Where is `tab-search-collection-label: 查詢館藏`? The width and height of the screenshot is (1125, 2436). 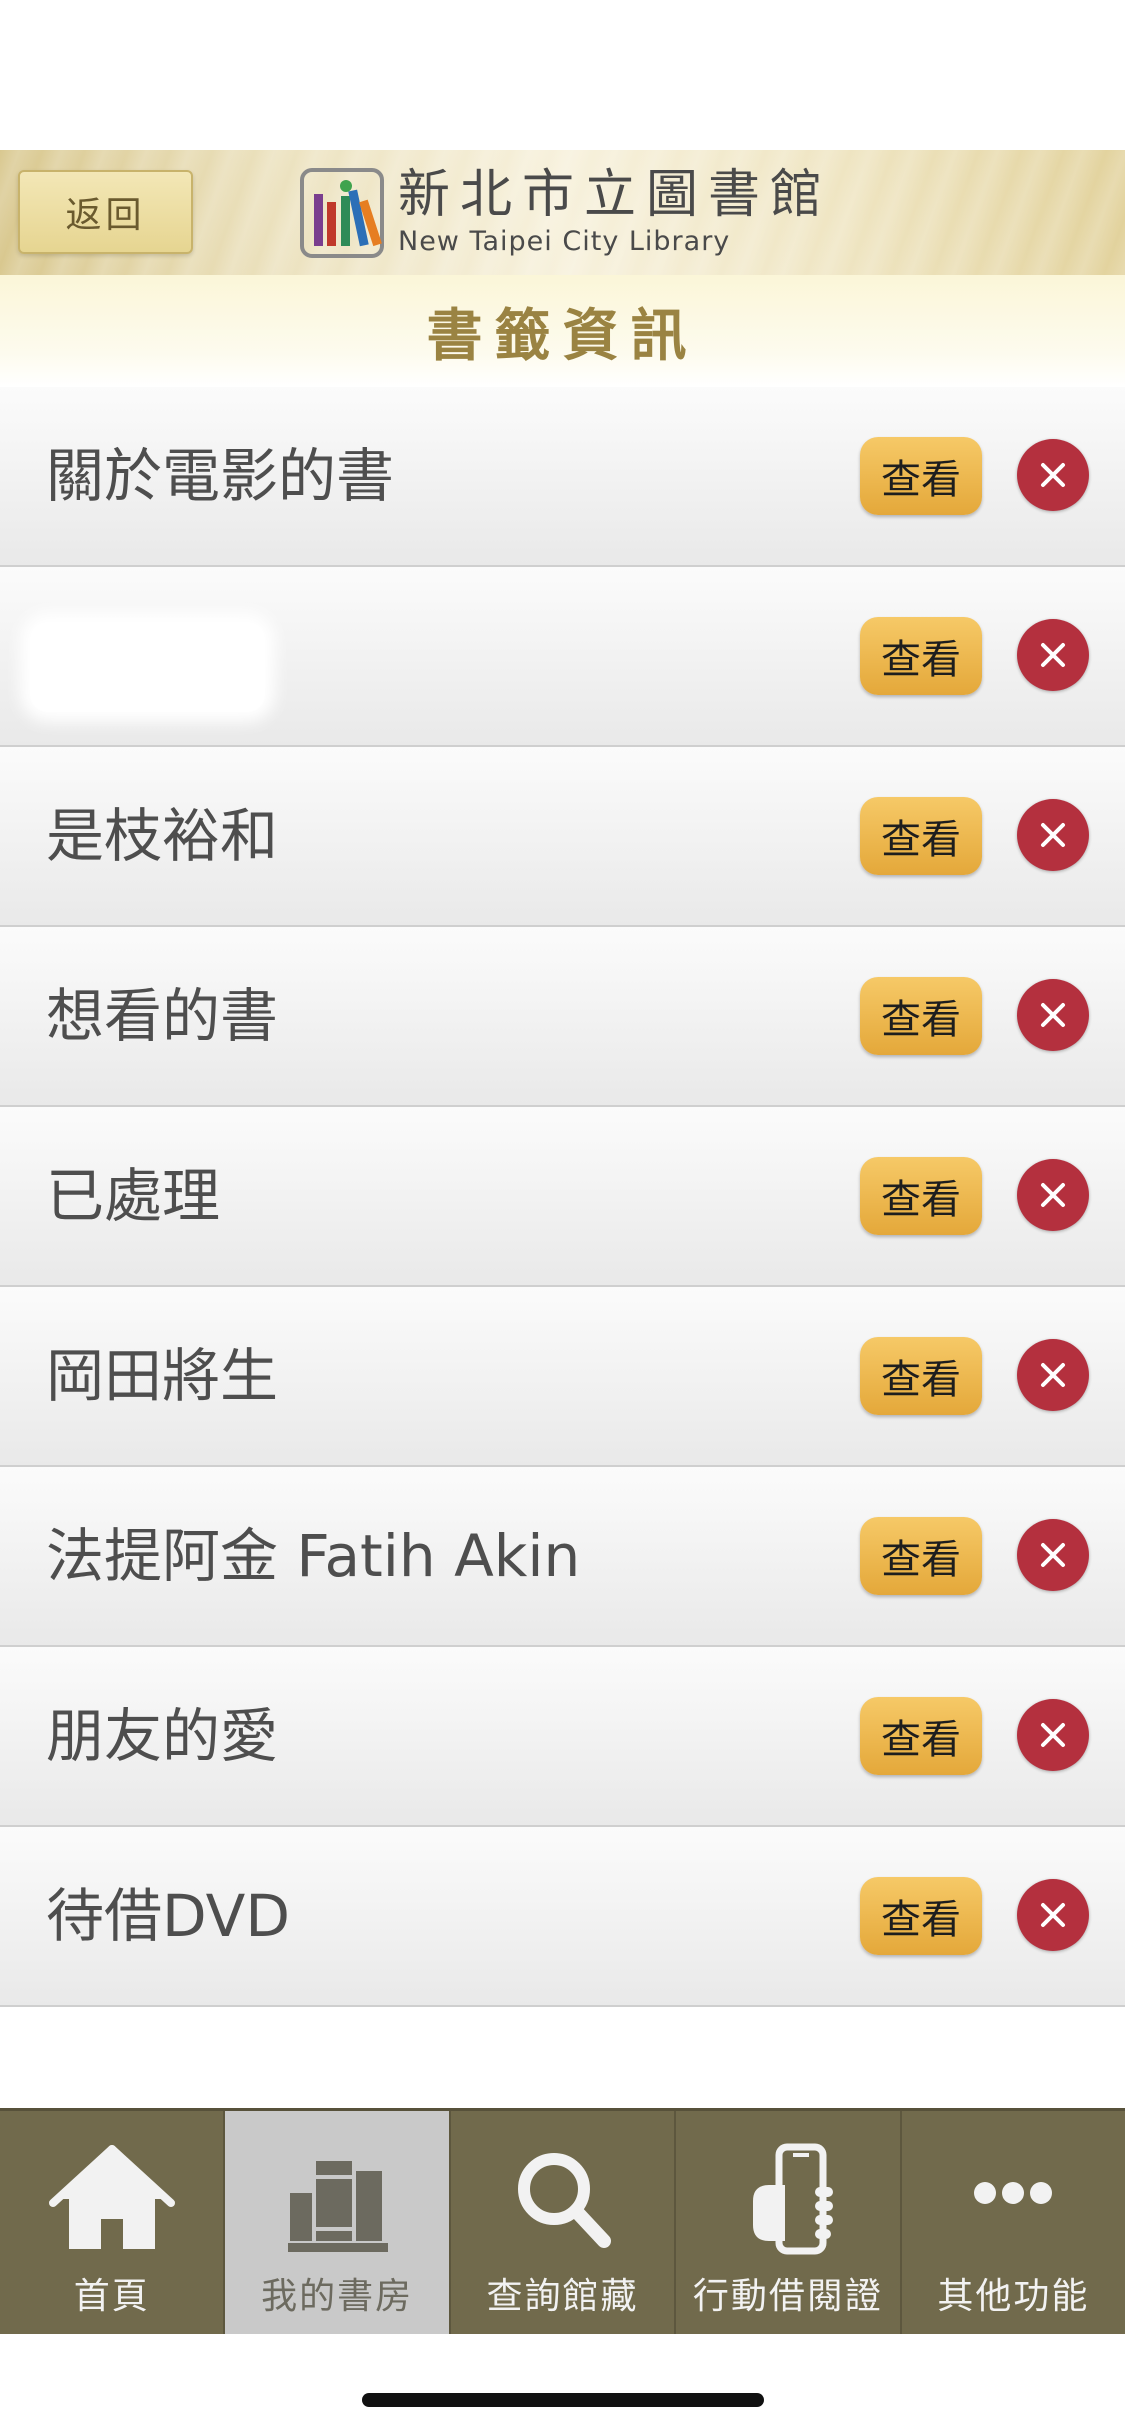
tab-search-collection-label: 查詢館藏 is located at coordinates (562, 2296).